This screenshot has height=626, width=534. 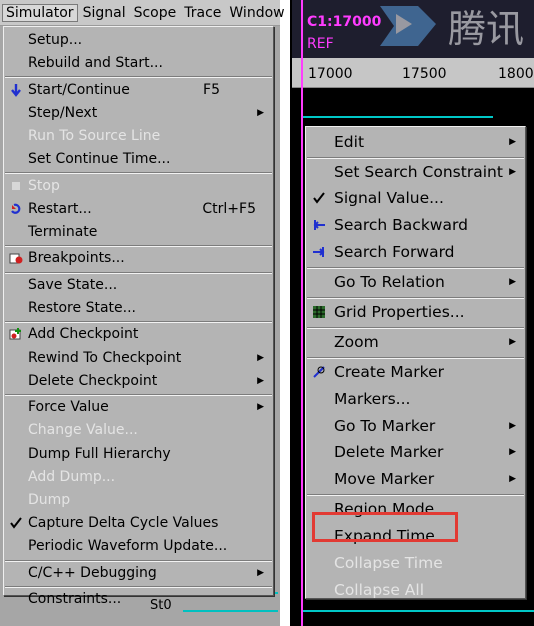 What do you see at coordinates (138, 454) in the screenshot?
I see `menu-item-dump-full-hierarchy: Dump Full Hierarchy` at bounding box center [138, 454].